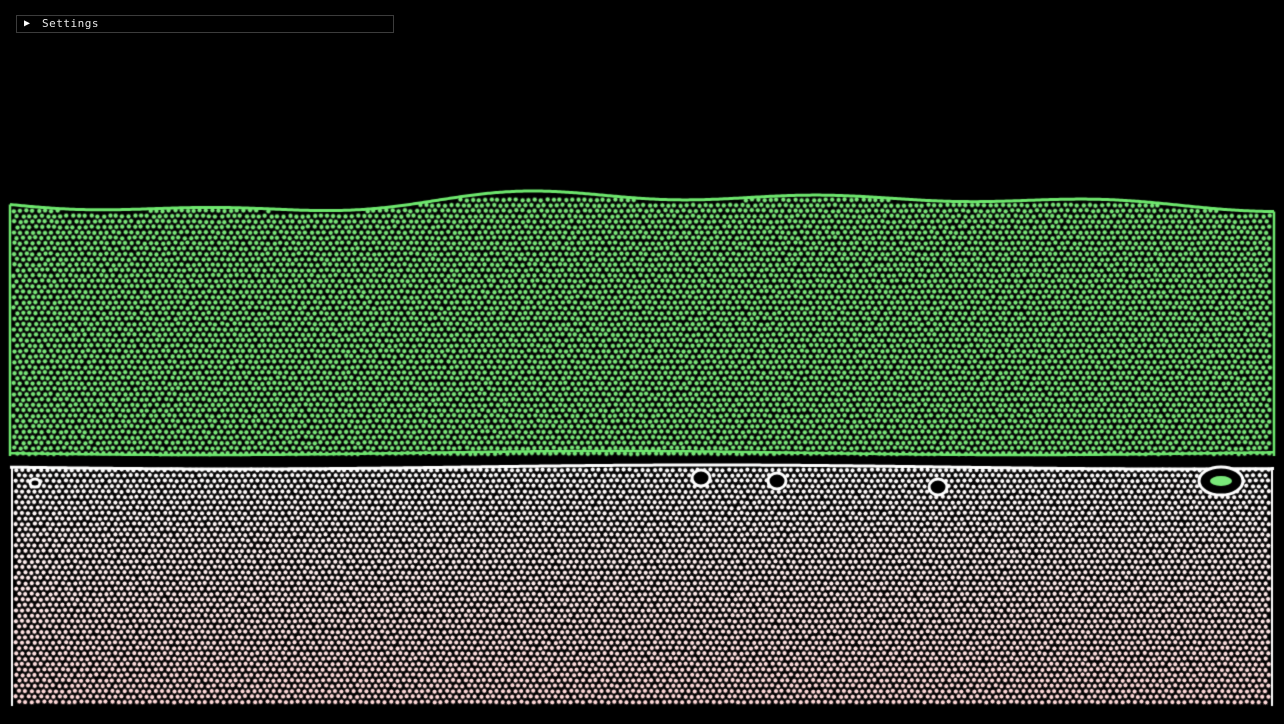  Describe the element at coordinates (70, 23) in the screenshot. I see `settings-label: Settings` at that location.